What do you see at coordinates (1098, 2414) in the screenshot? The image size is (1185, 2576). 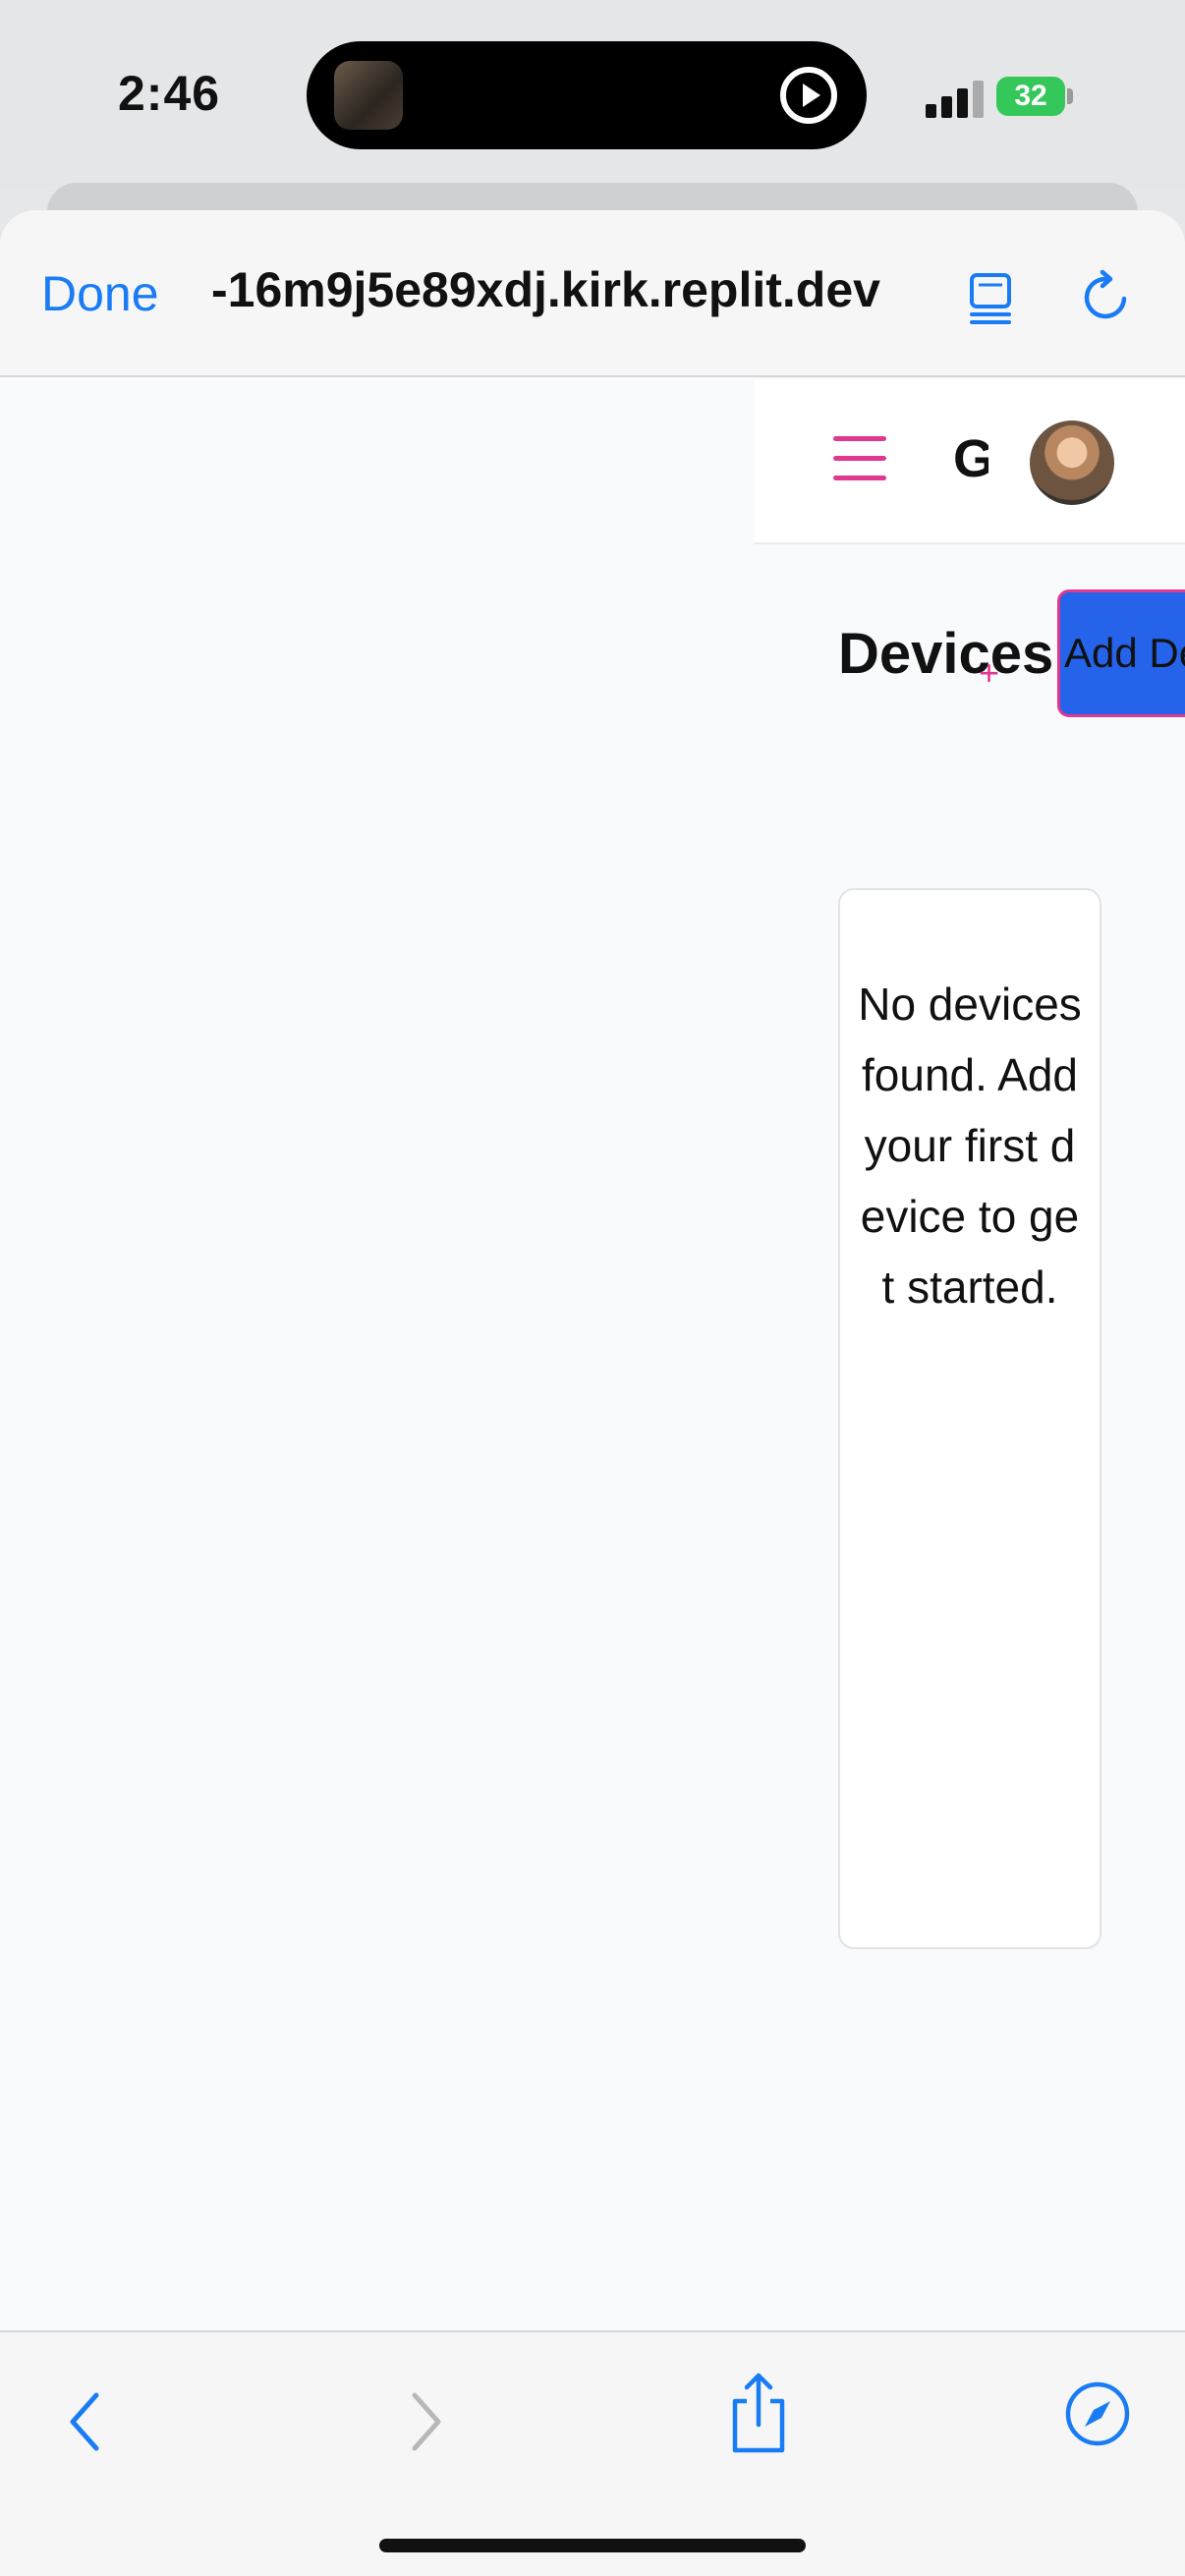 I see `compass-icon` at bounding box center [1098, 2414].